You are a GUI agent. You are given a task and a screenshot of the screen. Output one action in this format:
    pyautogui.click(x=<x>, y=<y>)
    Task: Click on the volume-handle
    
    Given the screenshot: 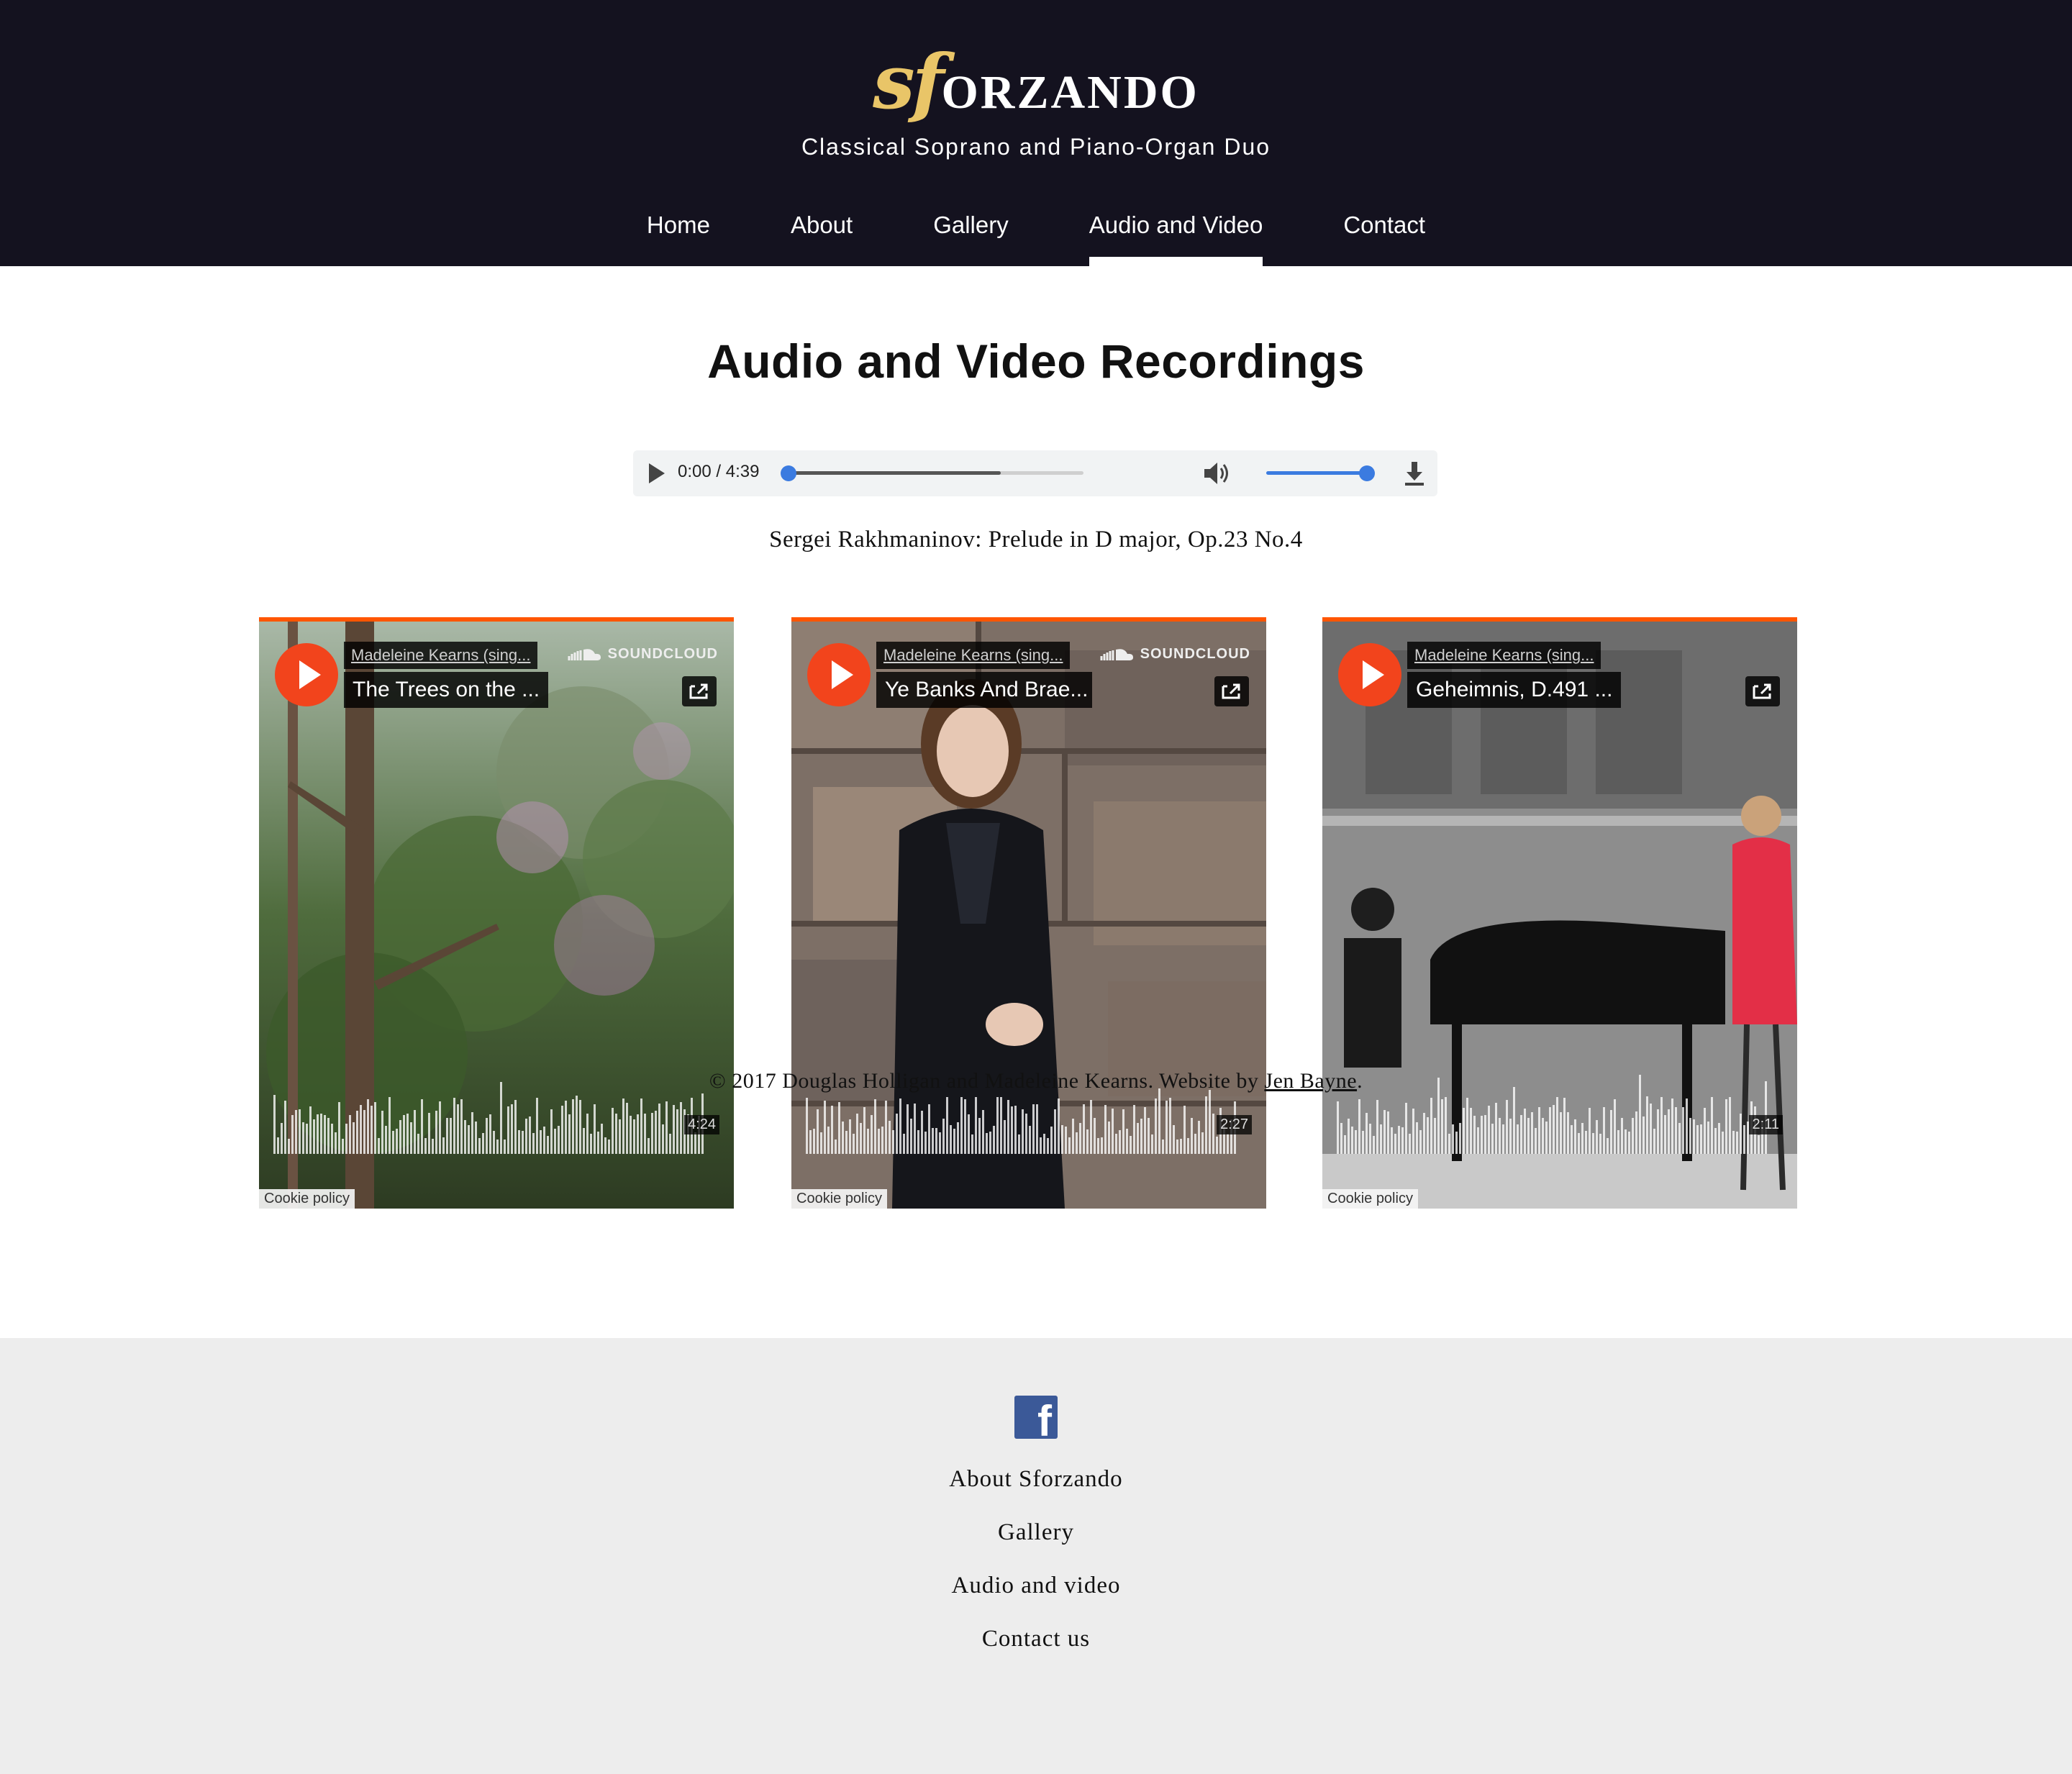 What is the action you would take?
    pyautogui.click(x=1367, y=473)
    